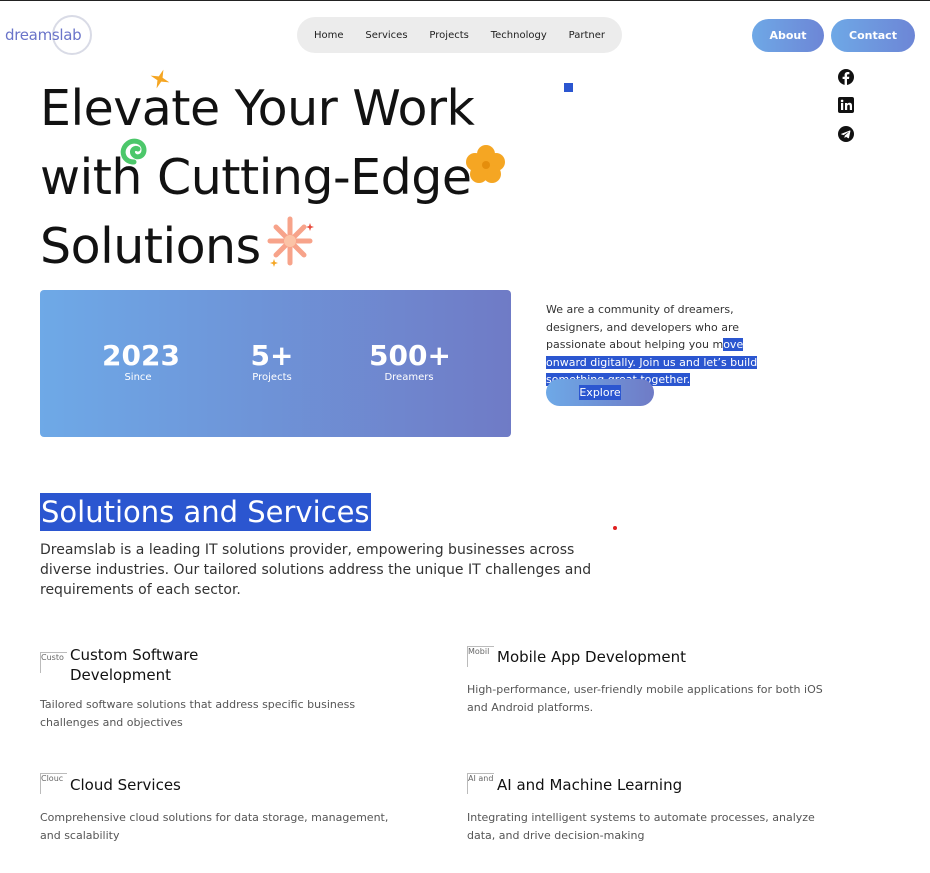  What do you see at coordinates (220, 785) in the screenshot?
I see `service-title-cloud: Cloud Services` at bounding box center [220, 785].